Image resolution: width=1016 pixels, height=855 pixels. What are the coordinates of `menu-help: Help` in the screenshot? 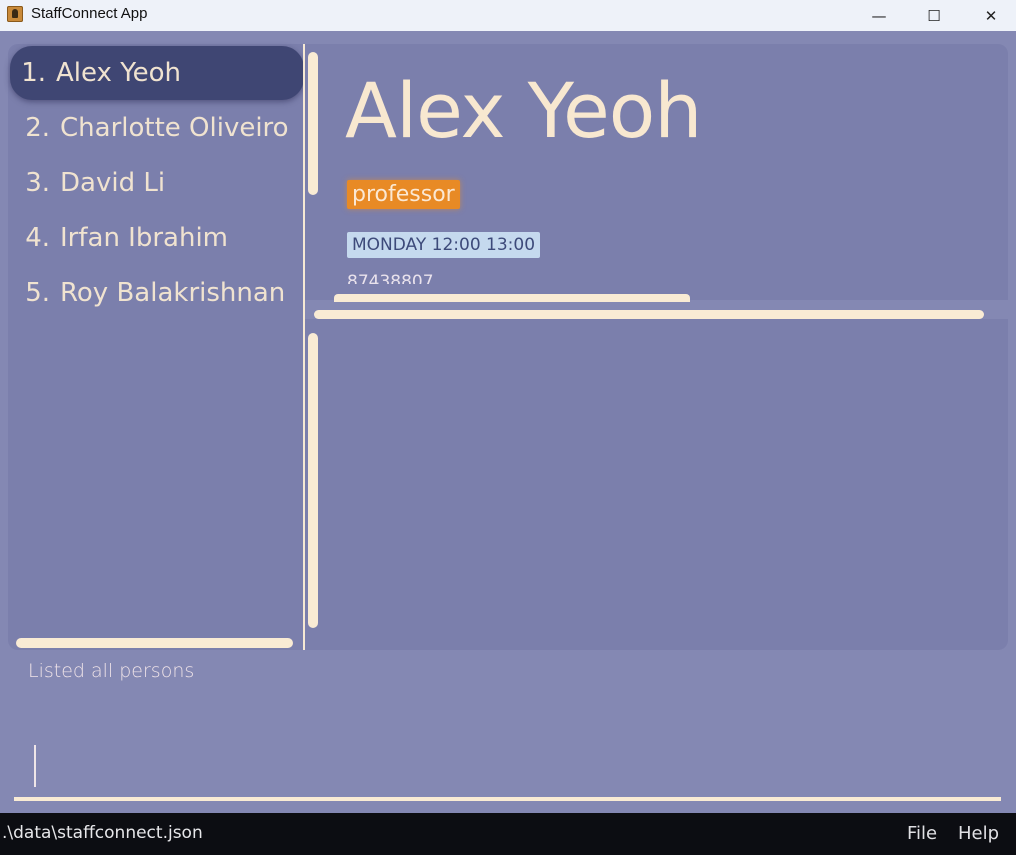 It's located at (978, 833).